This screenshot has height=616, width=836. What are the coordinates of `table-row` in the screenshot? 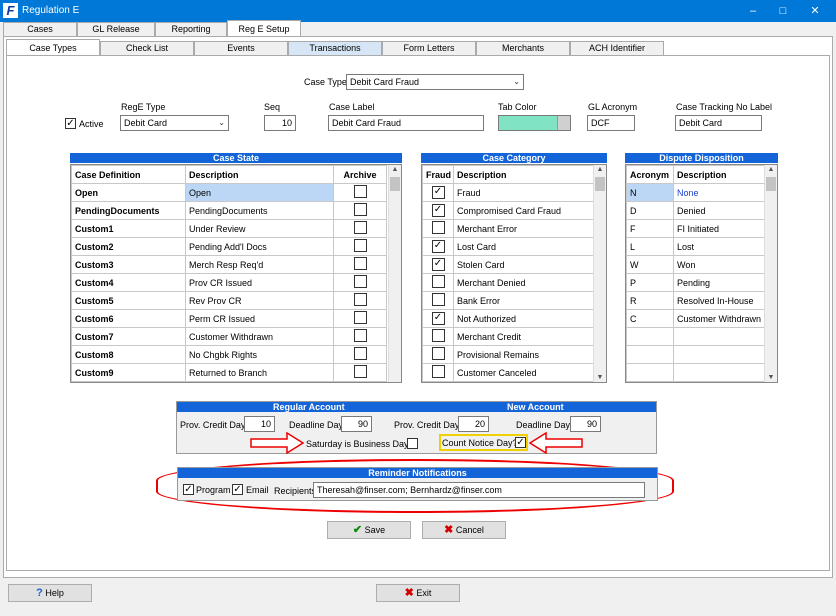 It's located at (695, 336).